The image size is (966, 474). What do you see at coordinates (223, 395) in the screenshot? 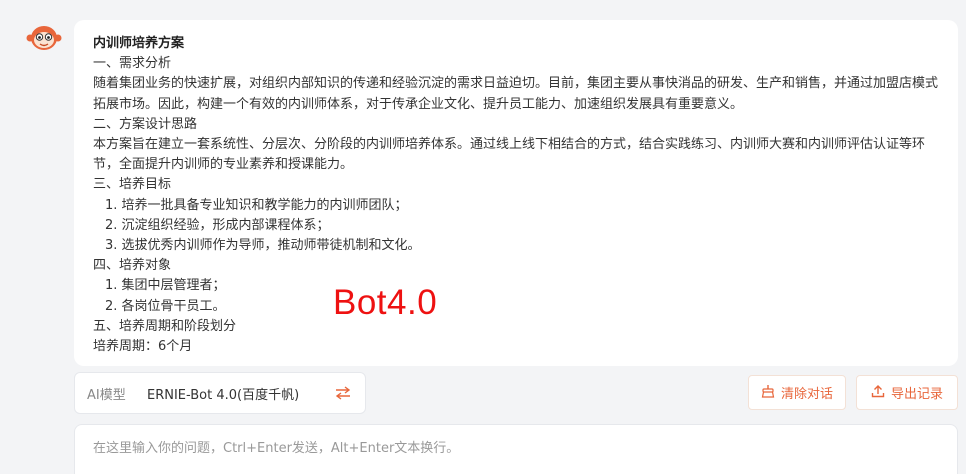
I see `model-value: ERNIE-Bot 4.0(百度千帆)` at bounding box center [223, 395].